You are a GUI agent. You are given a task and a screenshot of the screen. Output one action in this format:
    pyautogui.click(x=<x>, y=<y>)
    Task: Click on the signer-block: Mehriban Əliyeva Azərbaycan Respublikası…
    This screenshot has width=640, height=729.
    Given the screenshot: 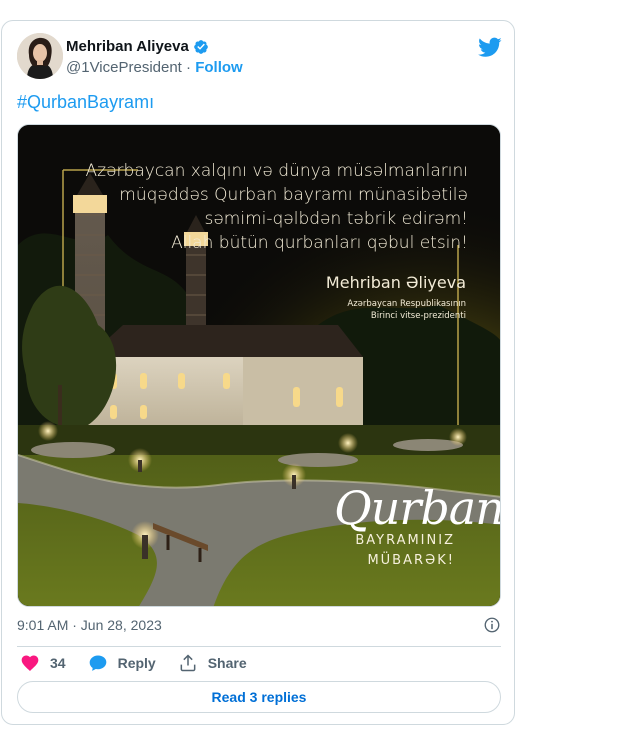 What is the action you would take?
    pyautogui.click(x=396, y=297)
    